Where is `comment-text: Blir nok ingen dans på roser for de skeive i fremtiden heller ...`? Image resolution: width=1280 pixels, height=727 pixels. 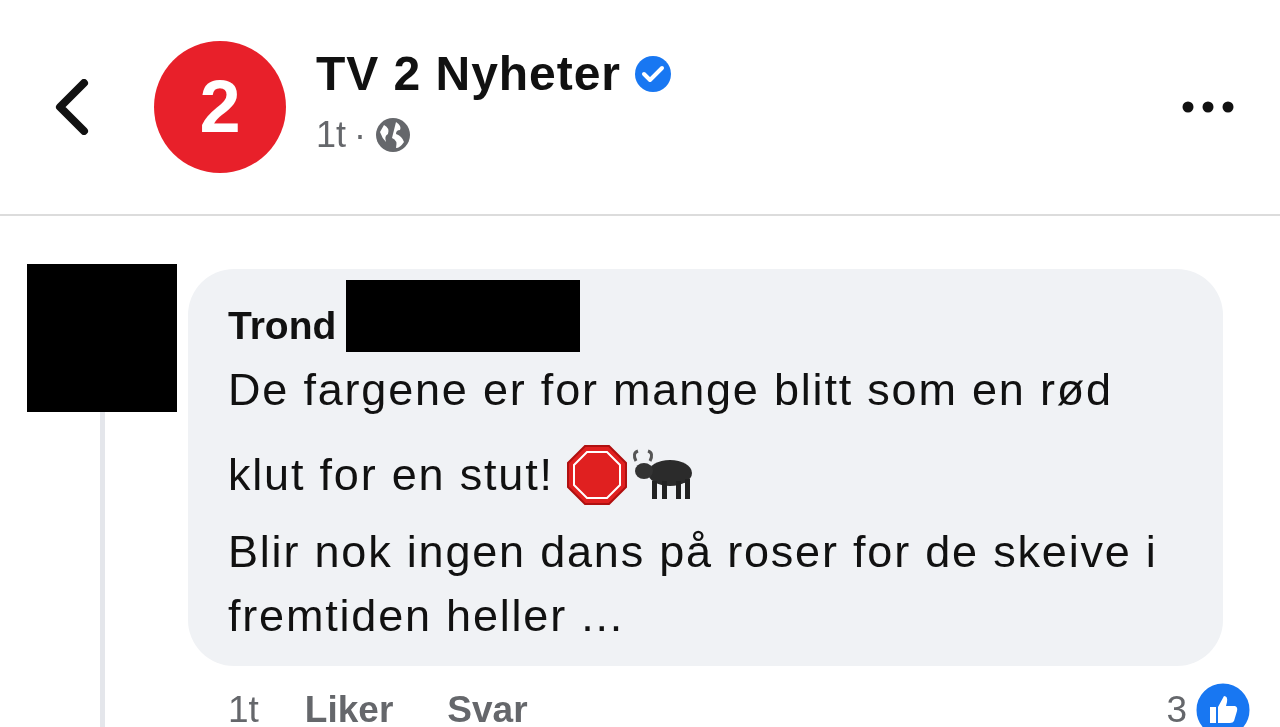
comment-text: Blir nok ingen dans på roser for de skeive i fremtiden heller ... is located at coordinates (693, 583).